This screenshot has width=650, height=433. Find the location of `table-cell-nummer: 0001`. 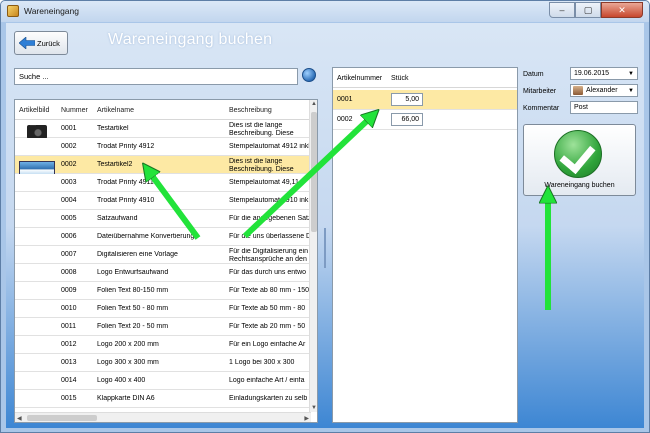

table-cell-nummer: 0001 is located at coordinates (69, 128).